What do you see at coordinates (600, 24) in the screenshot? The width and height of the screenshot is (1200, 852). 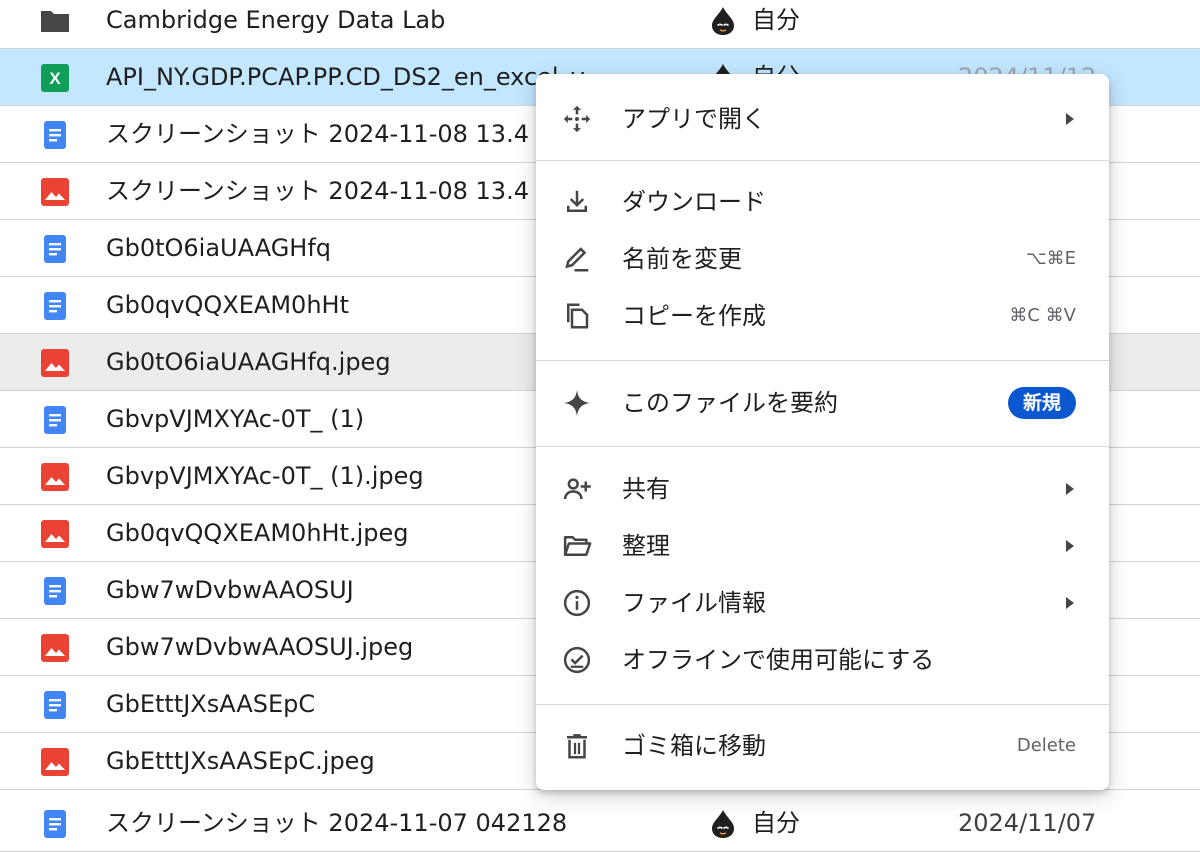 I see `file-row: Cambridge Energy Data Lab 自分` at bounding box center [600, 24].